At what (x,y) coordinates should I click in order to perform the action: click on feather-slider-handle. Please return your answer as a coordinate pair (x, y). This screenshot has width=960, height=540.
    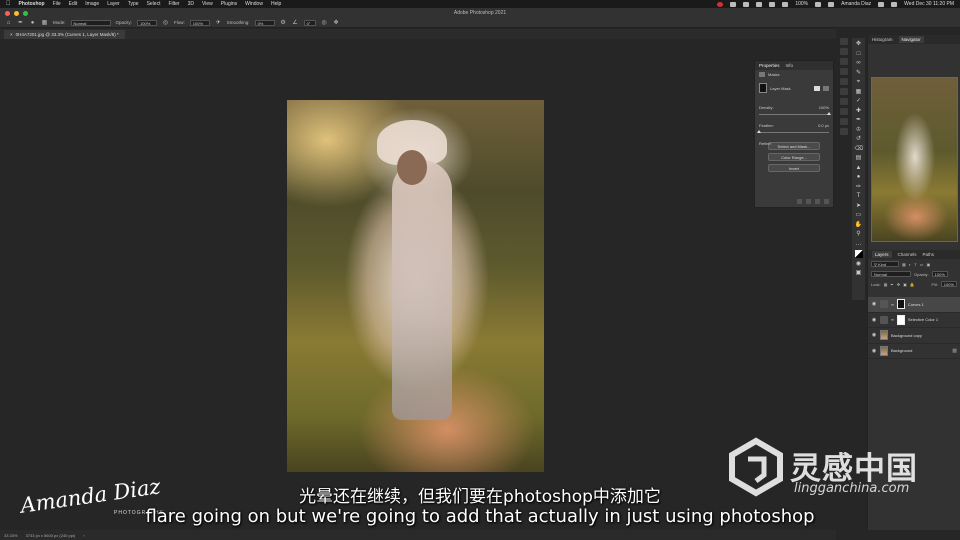
    Looking at the image, I should click on (759, 131).